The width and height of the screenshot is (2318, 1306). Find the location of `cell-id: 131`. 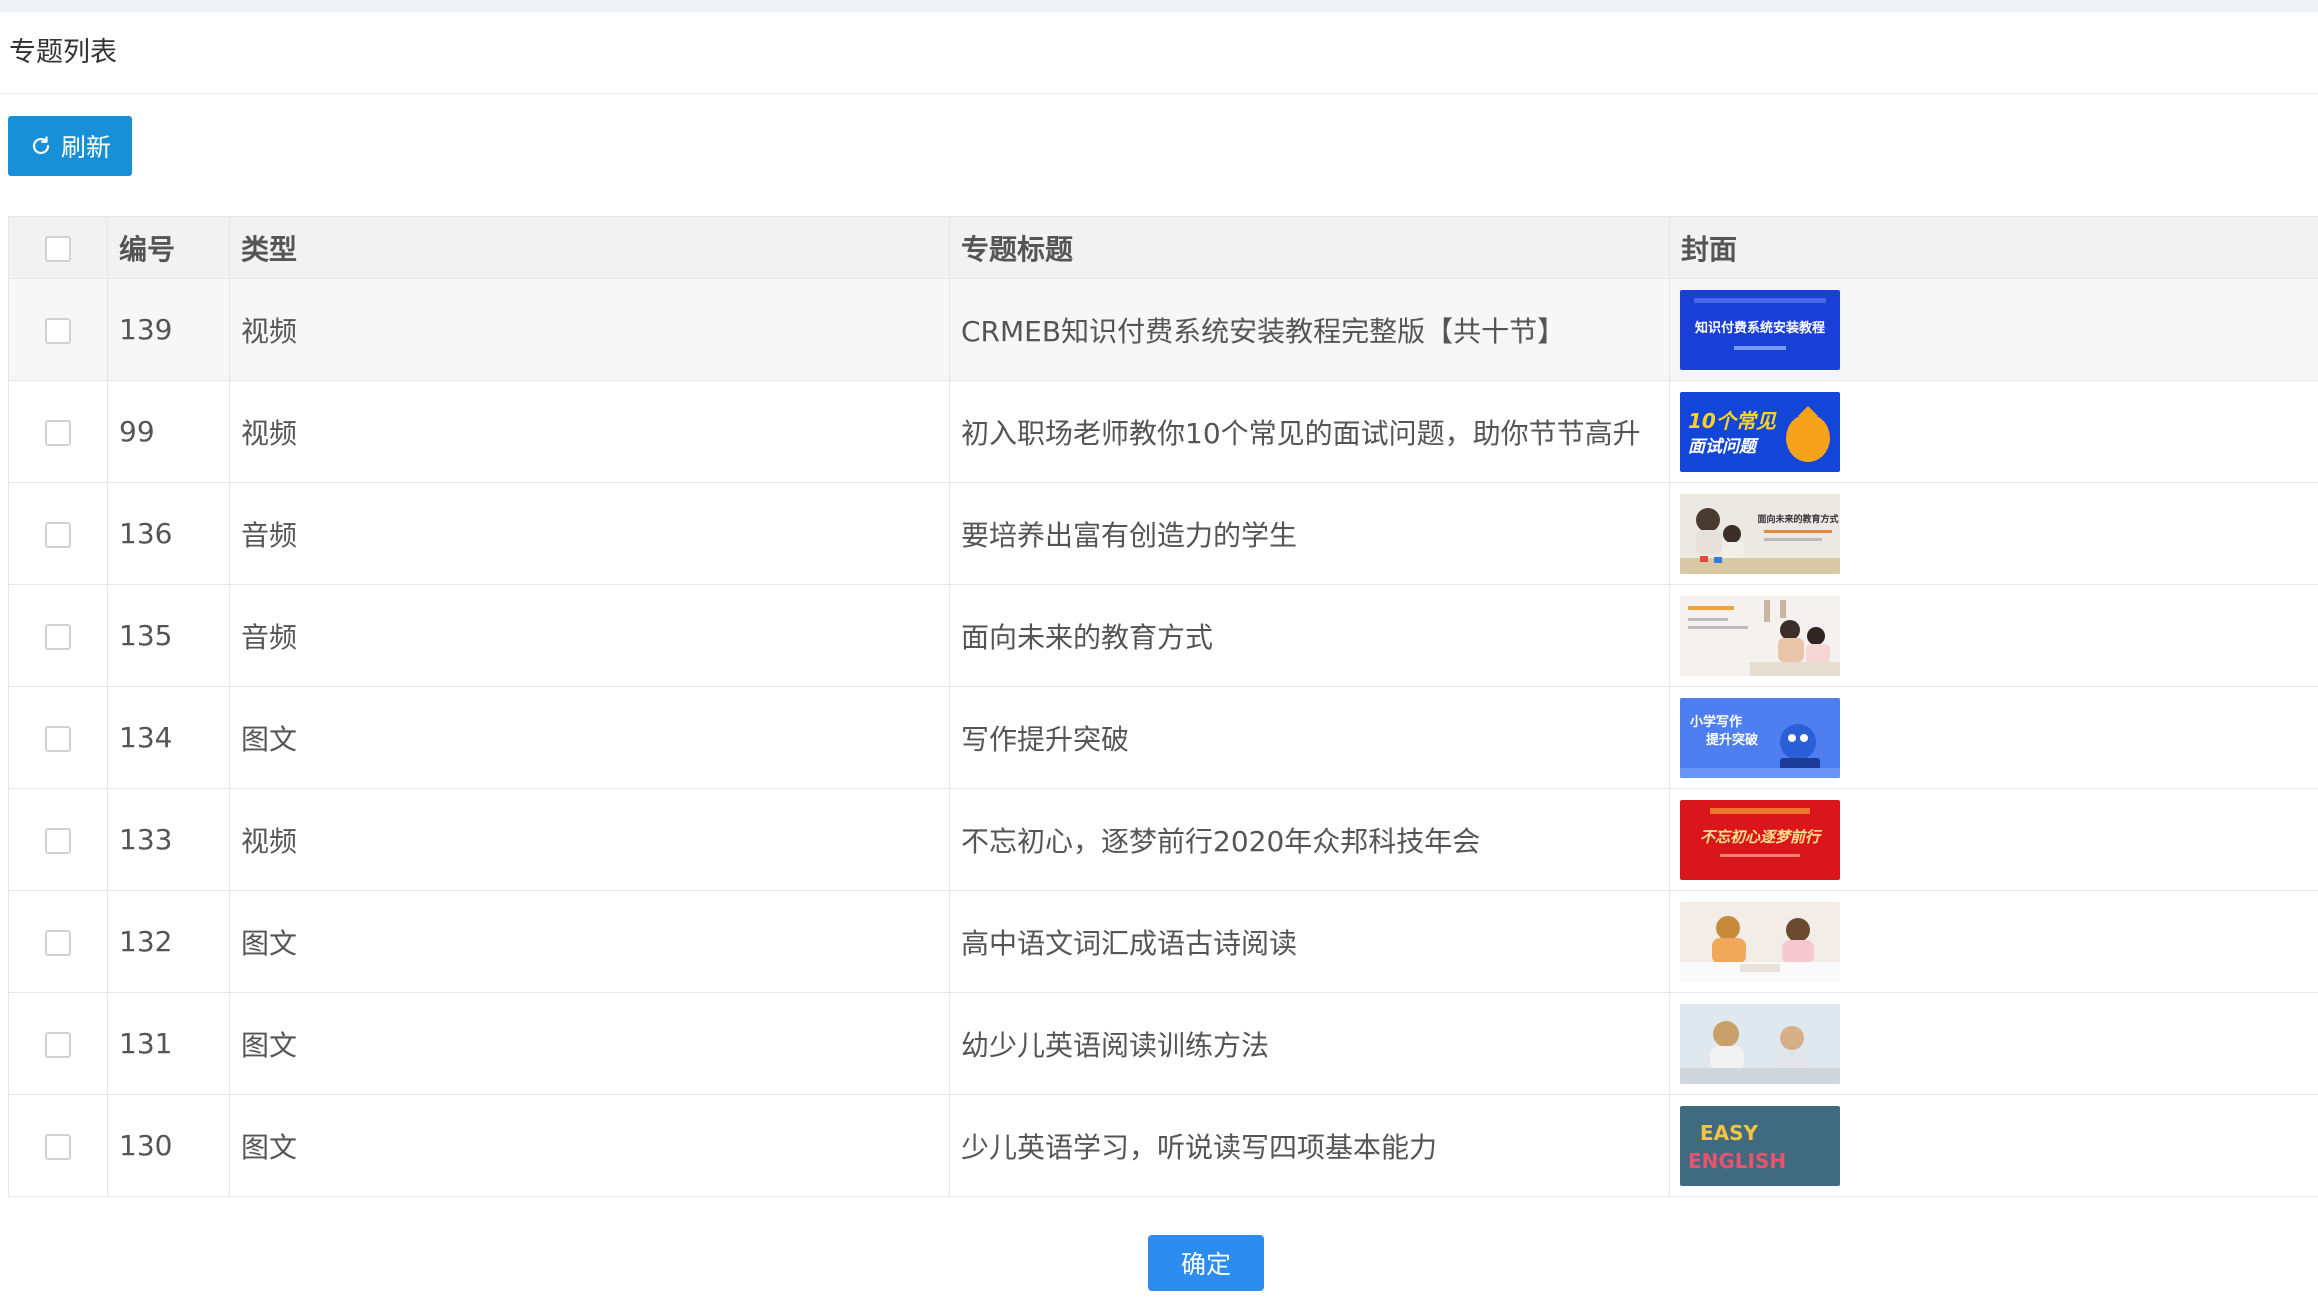

cell-id: 131 is located at coordinates (168, 1043).